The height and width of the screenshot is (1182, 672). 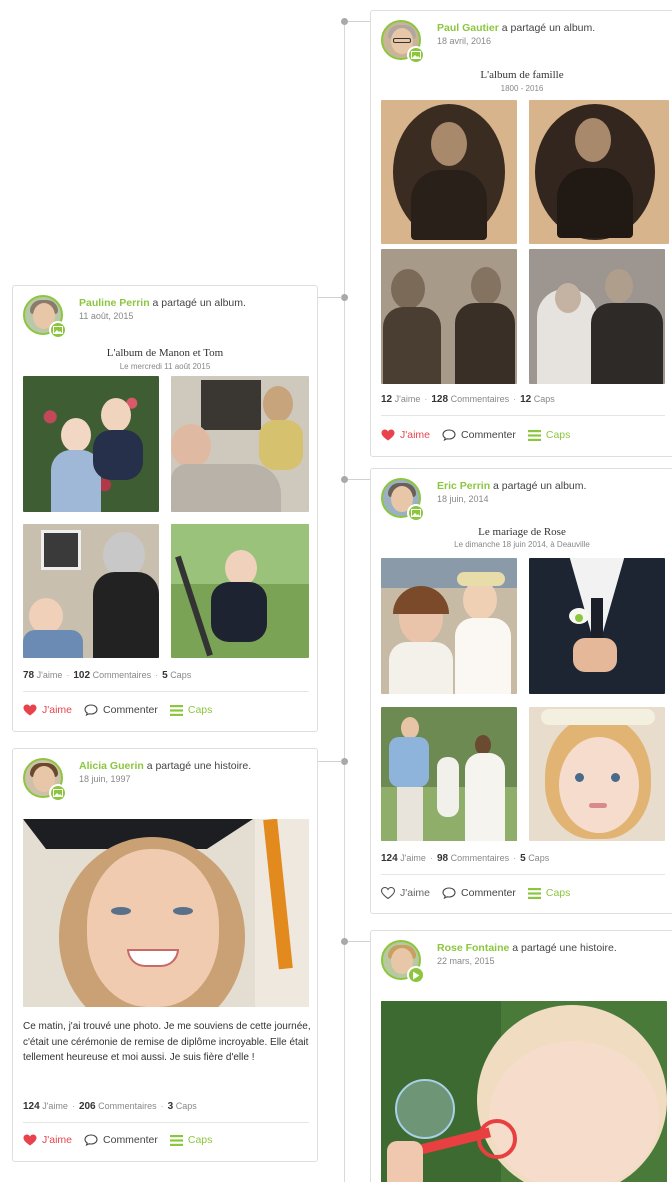 I want to click on author-name: Pauline Perrin, so click(x=114, y=303).